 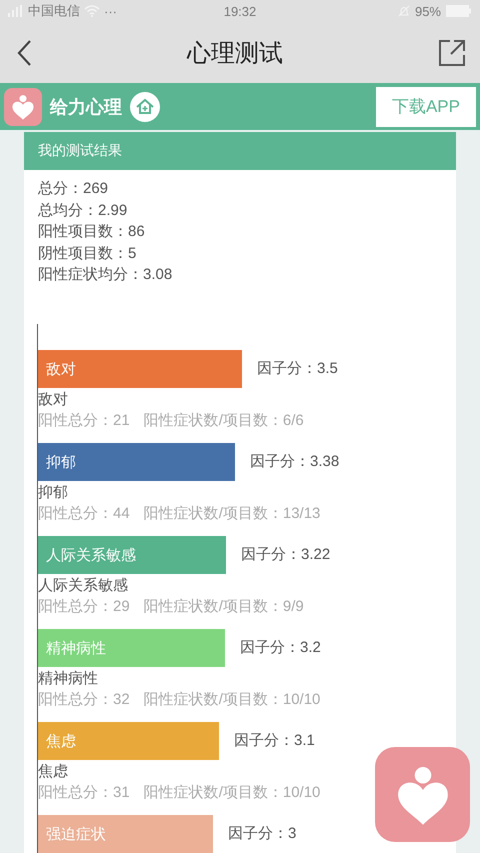 I want to click on factor-score: 因子分：3.1, so click(x=274, y=740).